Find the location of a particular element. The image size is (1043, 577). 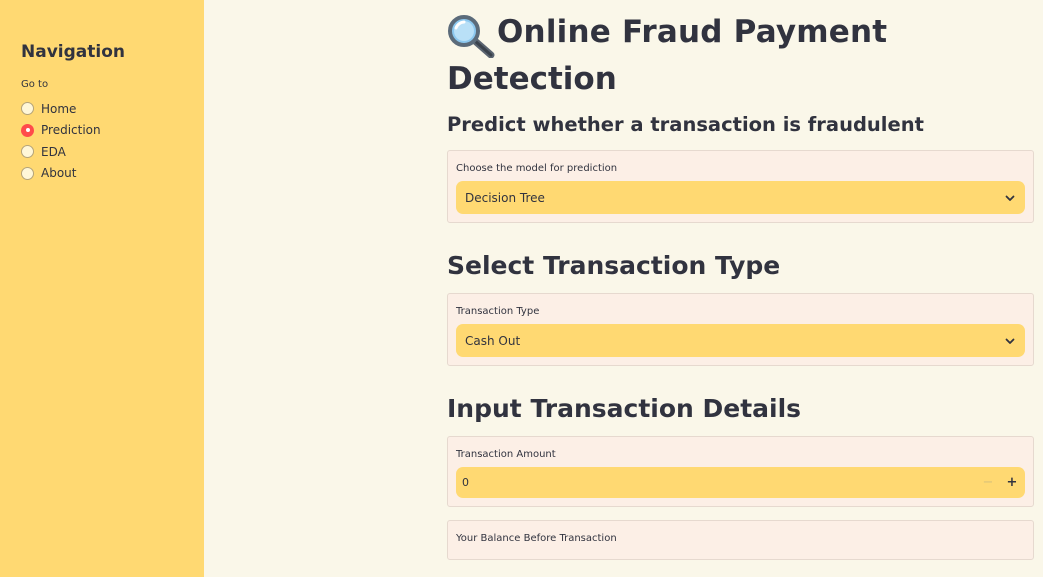

amount-input-value: 0 is located at coordinates (465, 482).